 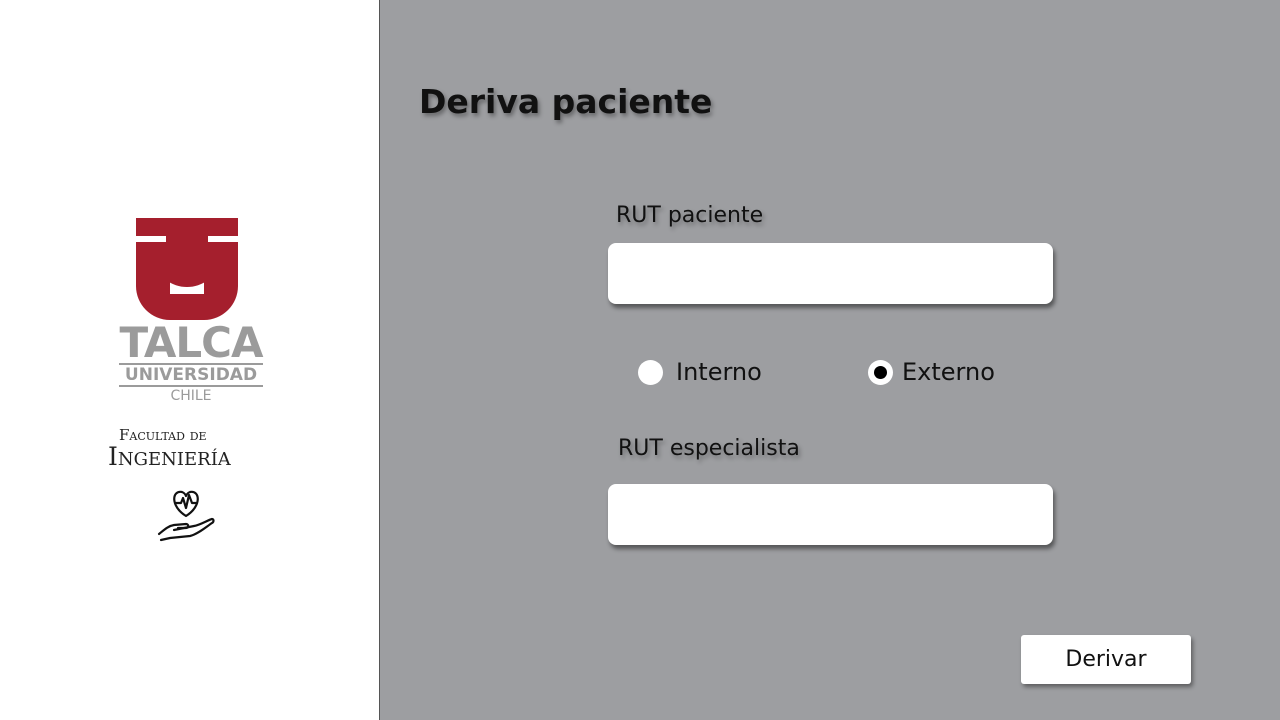 What do you see at coordinates (169, 456) in the screenshot?
I see `faculty-line2: Ingeniería` at bounding box center [169, 456].